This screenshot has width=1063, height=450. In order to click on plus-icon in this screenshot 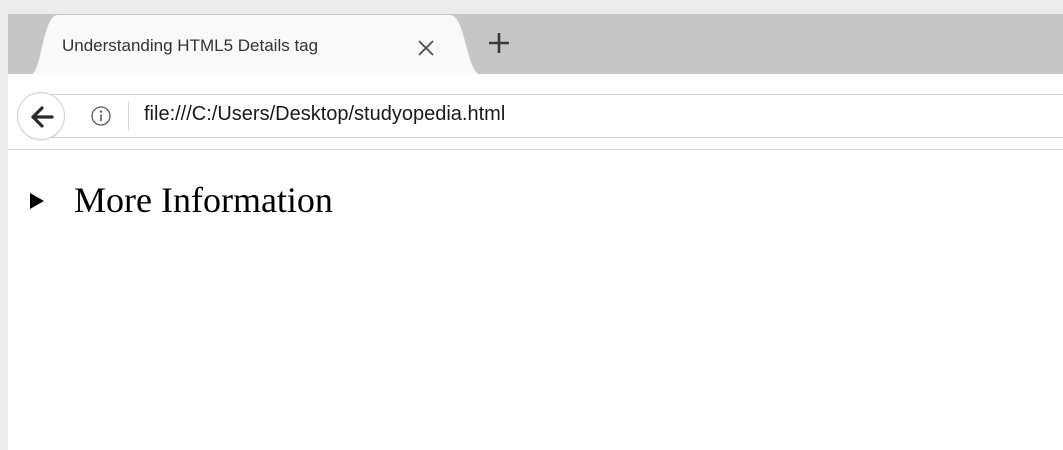, I will do `click(499, 43)`.